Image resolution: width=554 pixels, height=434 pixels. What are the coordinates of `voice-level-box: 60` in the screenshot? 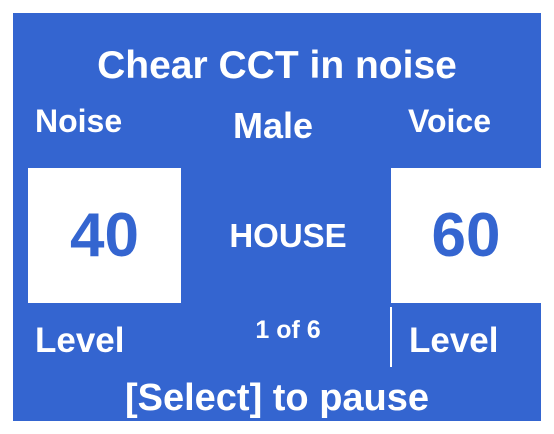 It's located at (466, 235).